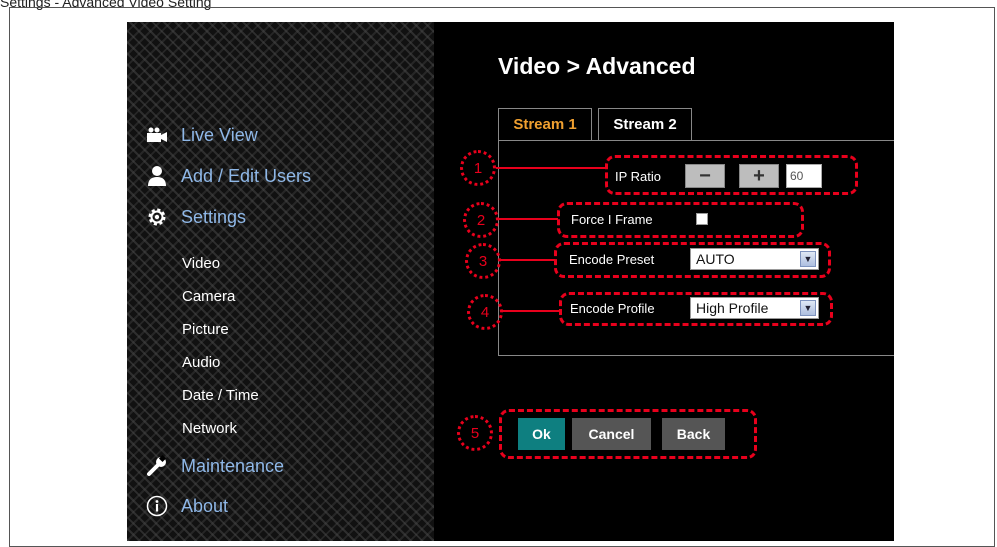 The width and height of the screenshot is (997, 547). What do you see at coordinates (205, 505) in the screenshot?
I see `nav-about-label: About` at bounding box center [205, 505].